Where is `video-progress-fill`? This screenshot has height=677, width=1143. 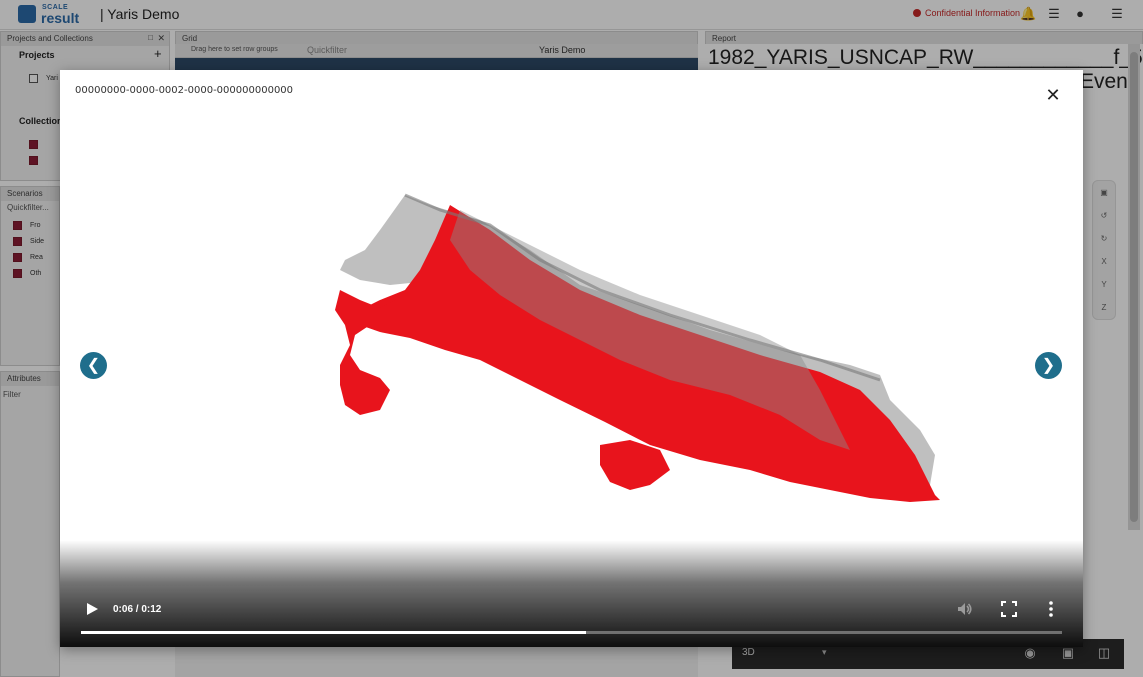
video-progress-fill is located at coordinates (334, 632).